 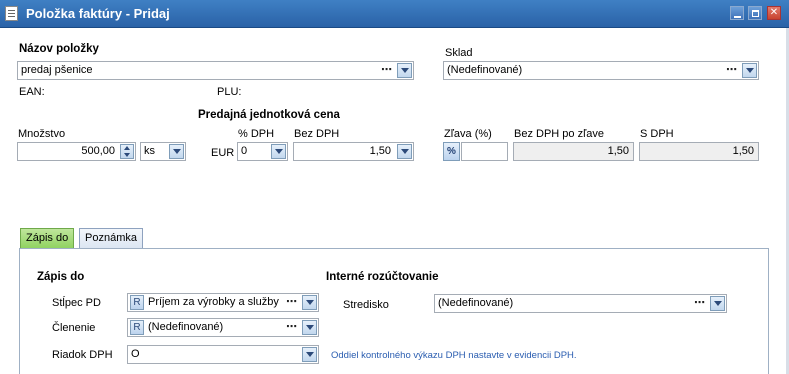 I want to click on net-after-discount-value: 1,50, so click(x=618, y=151).